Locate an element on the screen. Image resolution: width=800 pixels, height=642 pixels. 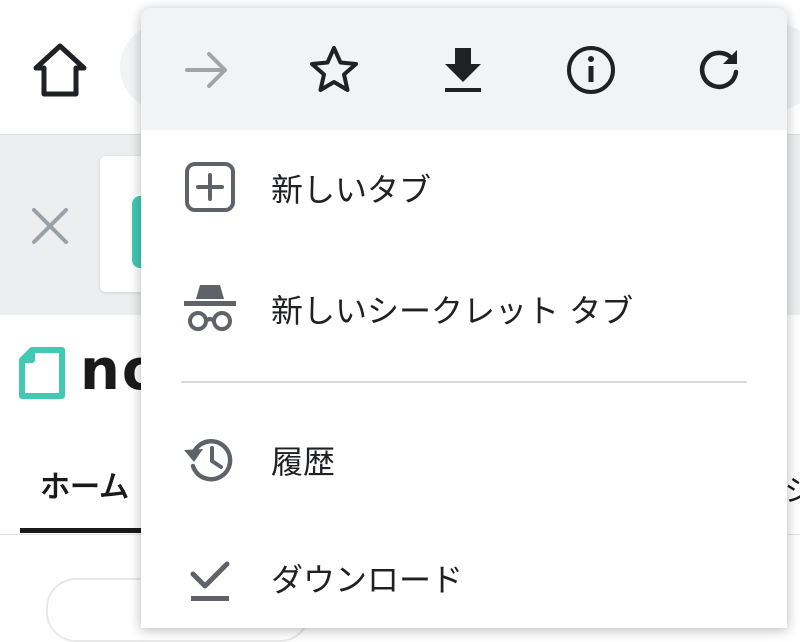
page-info-button is located at coordinates (591, 70).